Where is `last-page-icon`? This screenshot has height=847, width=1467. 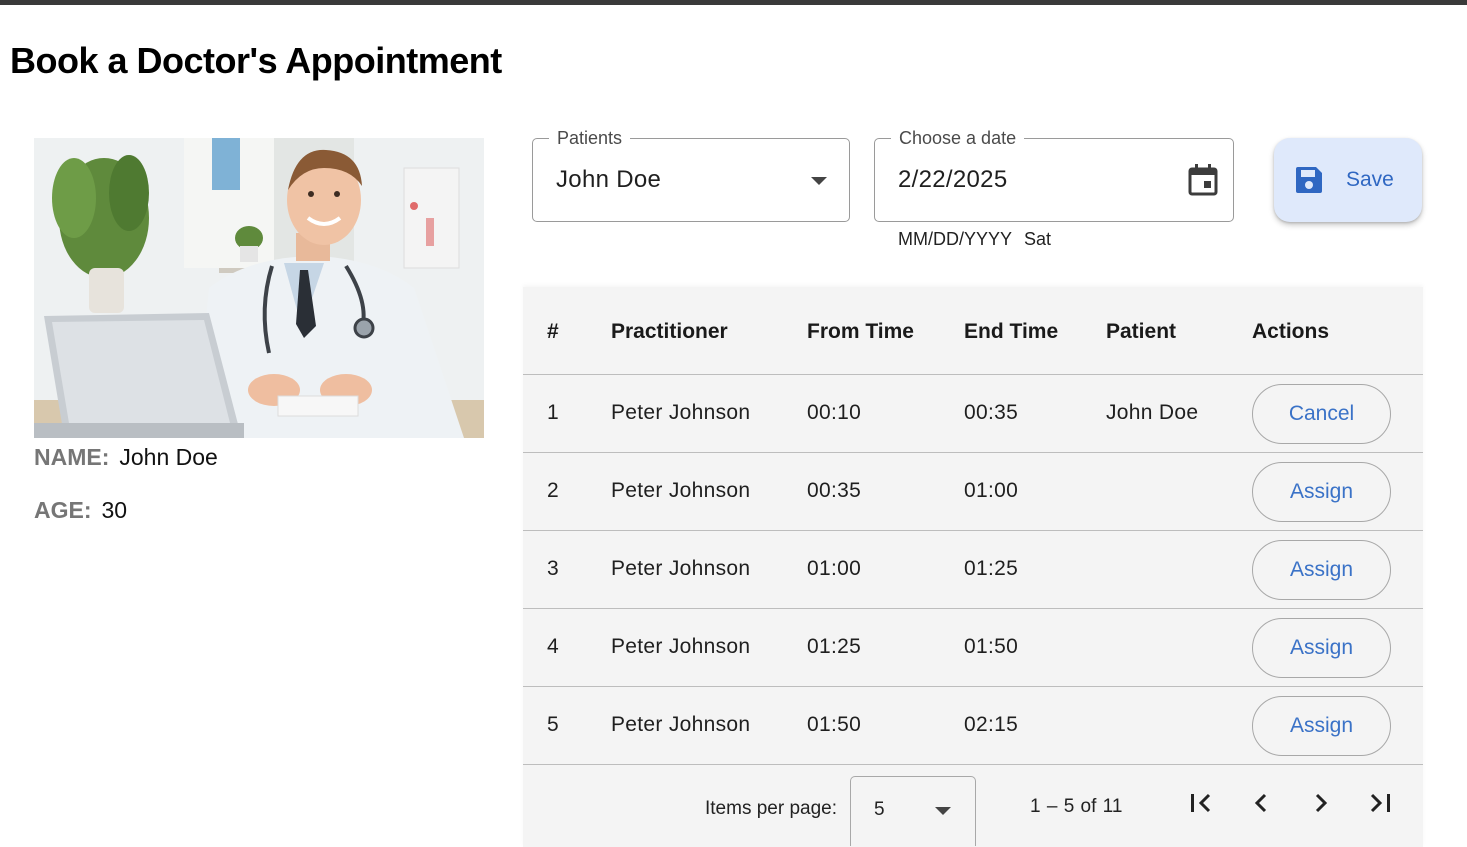 last-page-icon is located at coordinates (1381, 803).